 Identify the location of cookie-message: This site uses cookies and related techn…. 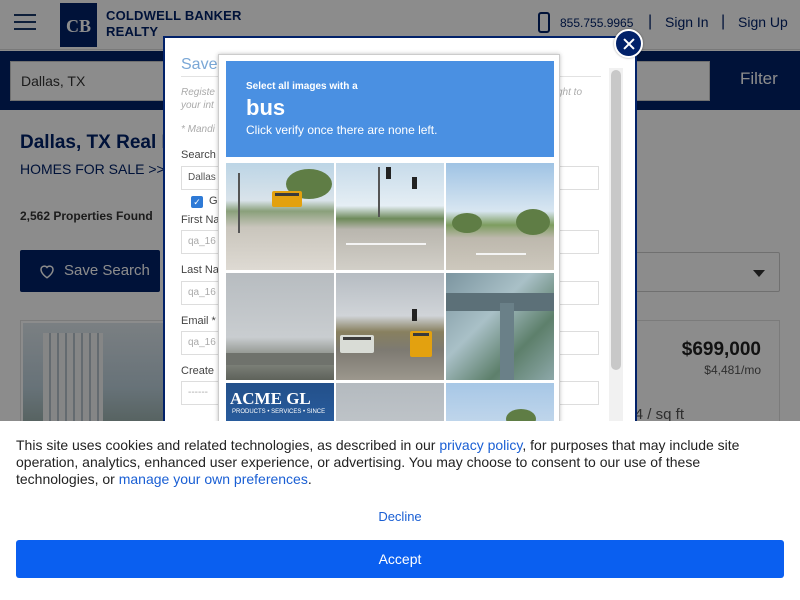
(401, 462).